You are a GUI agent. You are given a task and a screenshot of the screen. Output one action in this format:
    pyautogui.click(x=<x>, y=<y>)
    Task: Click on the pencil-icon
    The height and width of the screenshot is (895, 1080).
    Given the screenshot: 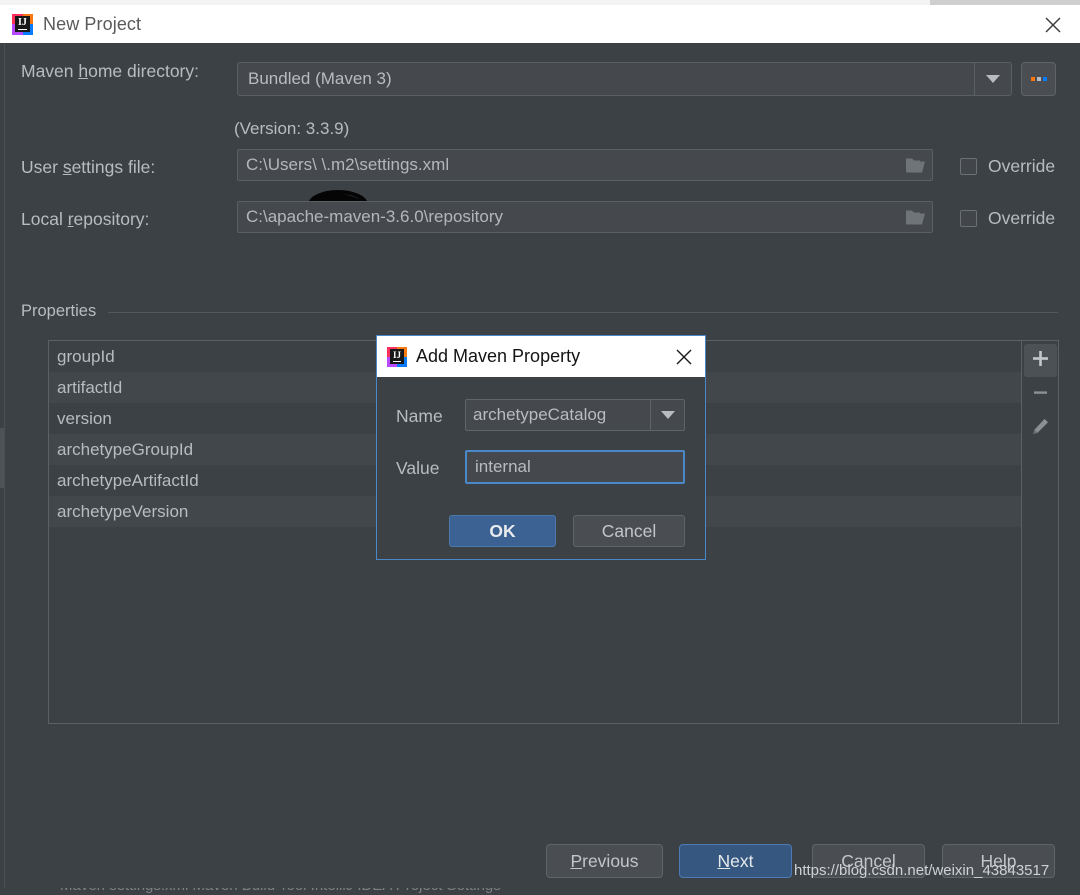 What is the action you would take?
    pyautogui.click(x=1040, y=429)
    